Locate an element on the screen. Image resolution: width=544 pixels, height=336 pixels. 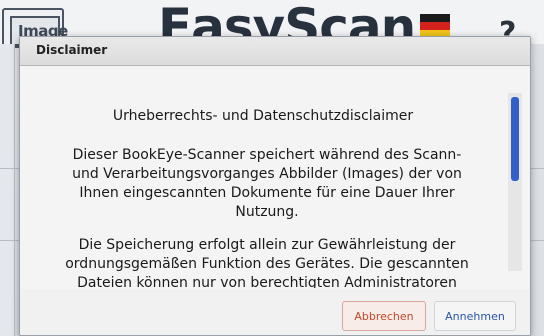
background-left-panel is located at coordinates (7, 190).